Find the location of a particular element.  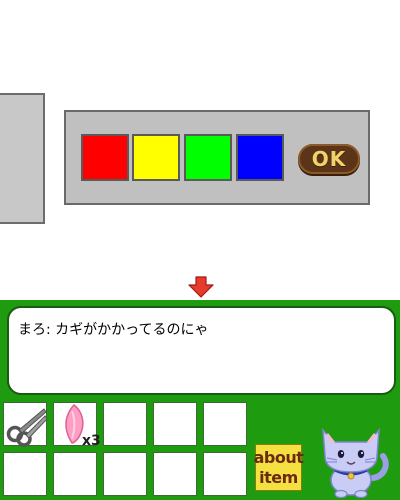

scissors-icon is located at coordinates (27, 427).